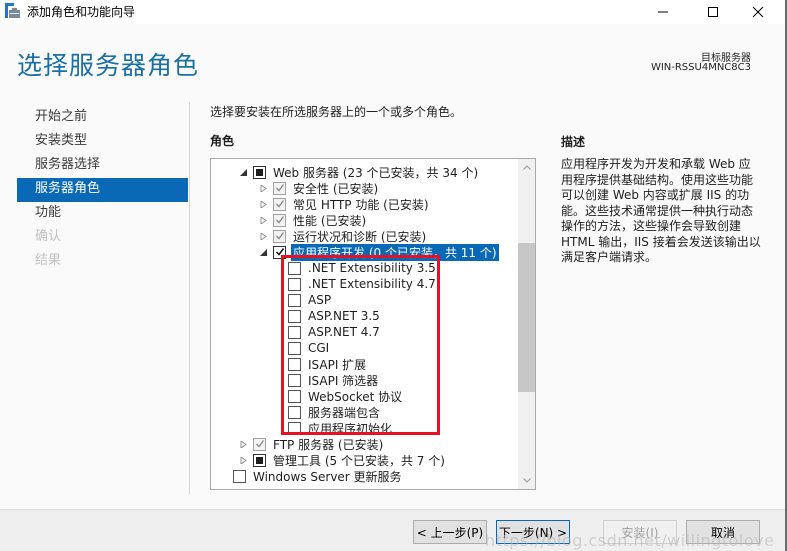 Image resolution: width=787 pixels, height=551 pixels. What do you see at coordinates (102, 166) in the screenshot?
I see `nav-item-server-selection: 服务器选择` at bounding box center [102, 166].